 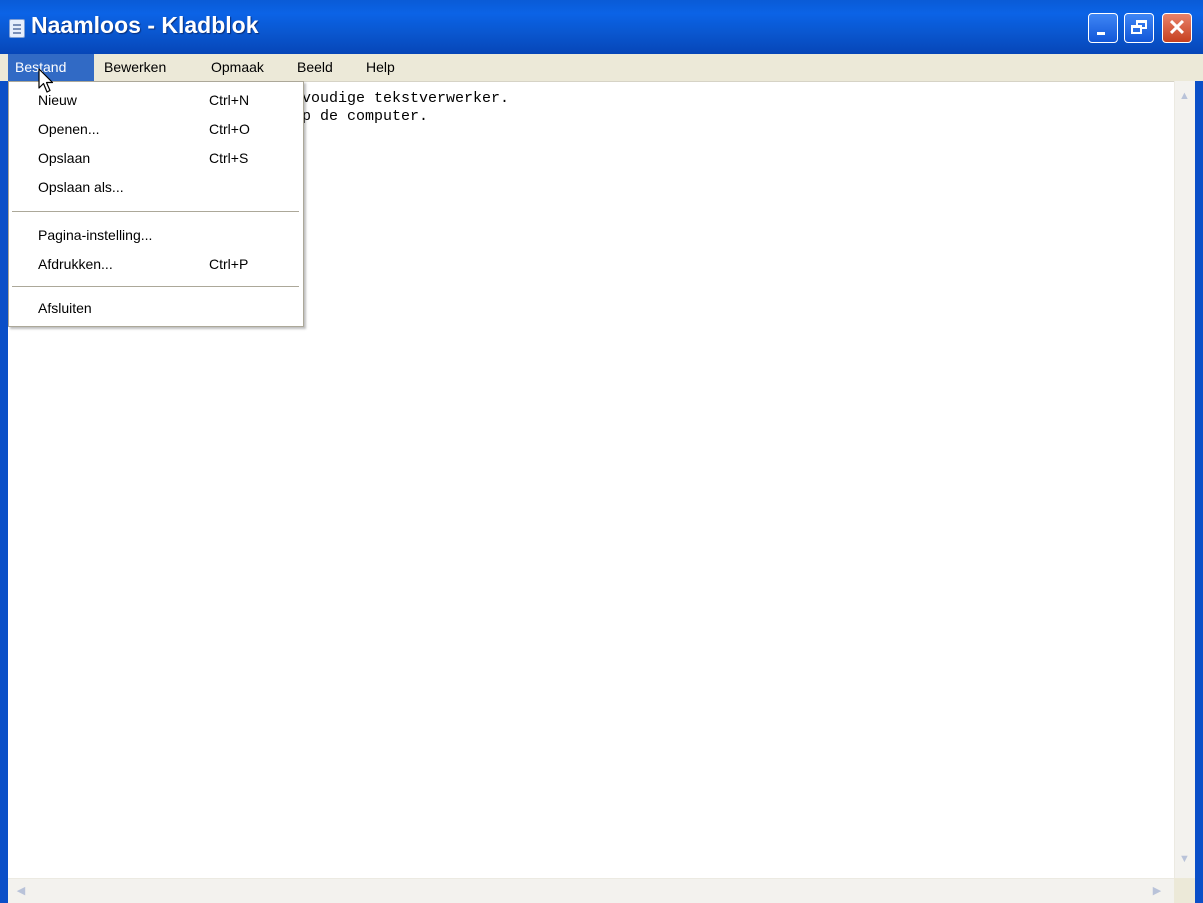 What do you see at coordinates (145, 25) in the screenshot?
I see `window-title: Naamloos - Kladblok` at bounding box center [145, 25].